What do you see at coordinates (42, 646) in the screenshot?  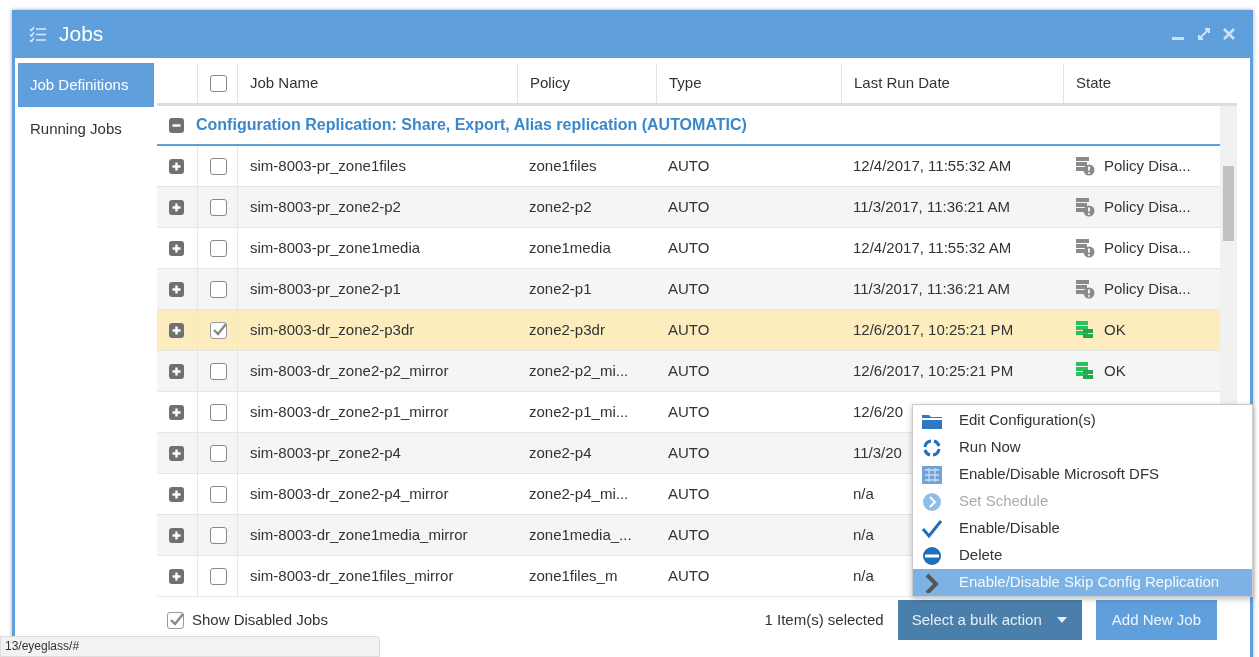 I see `status-url: 13/eyeglass/#` at bounding box center [42, 646].